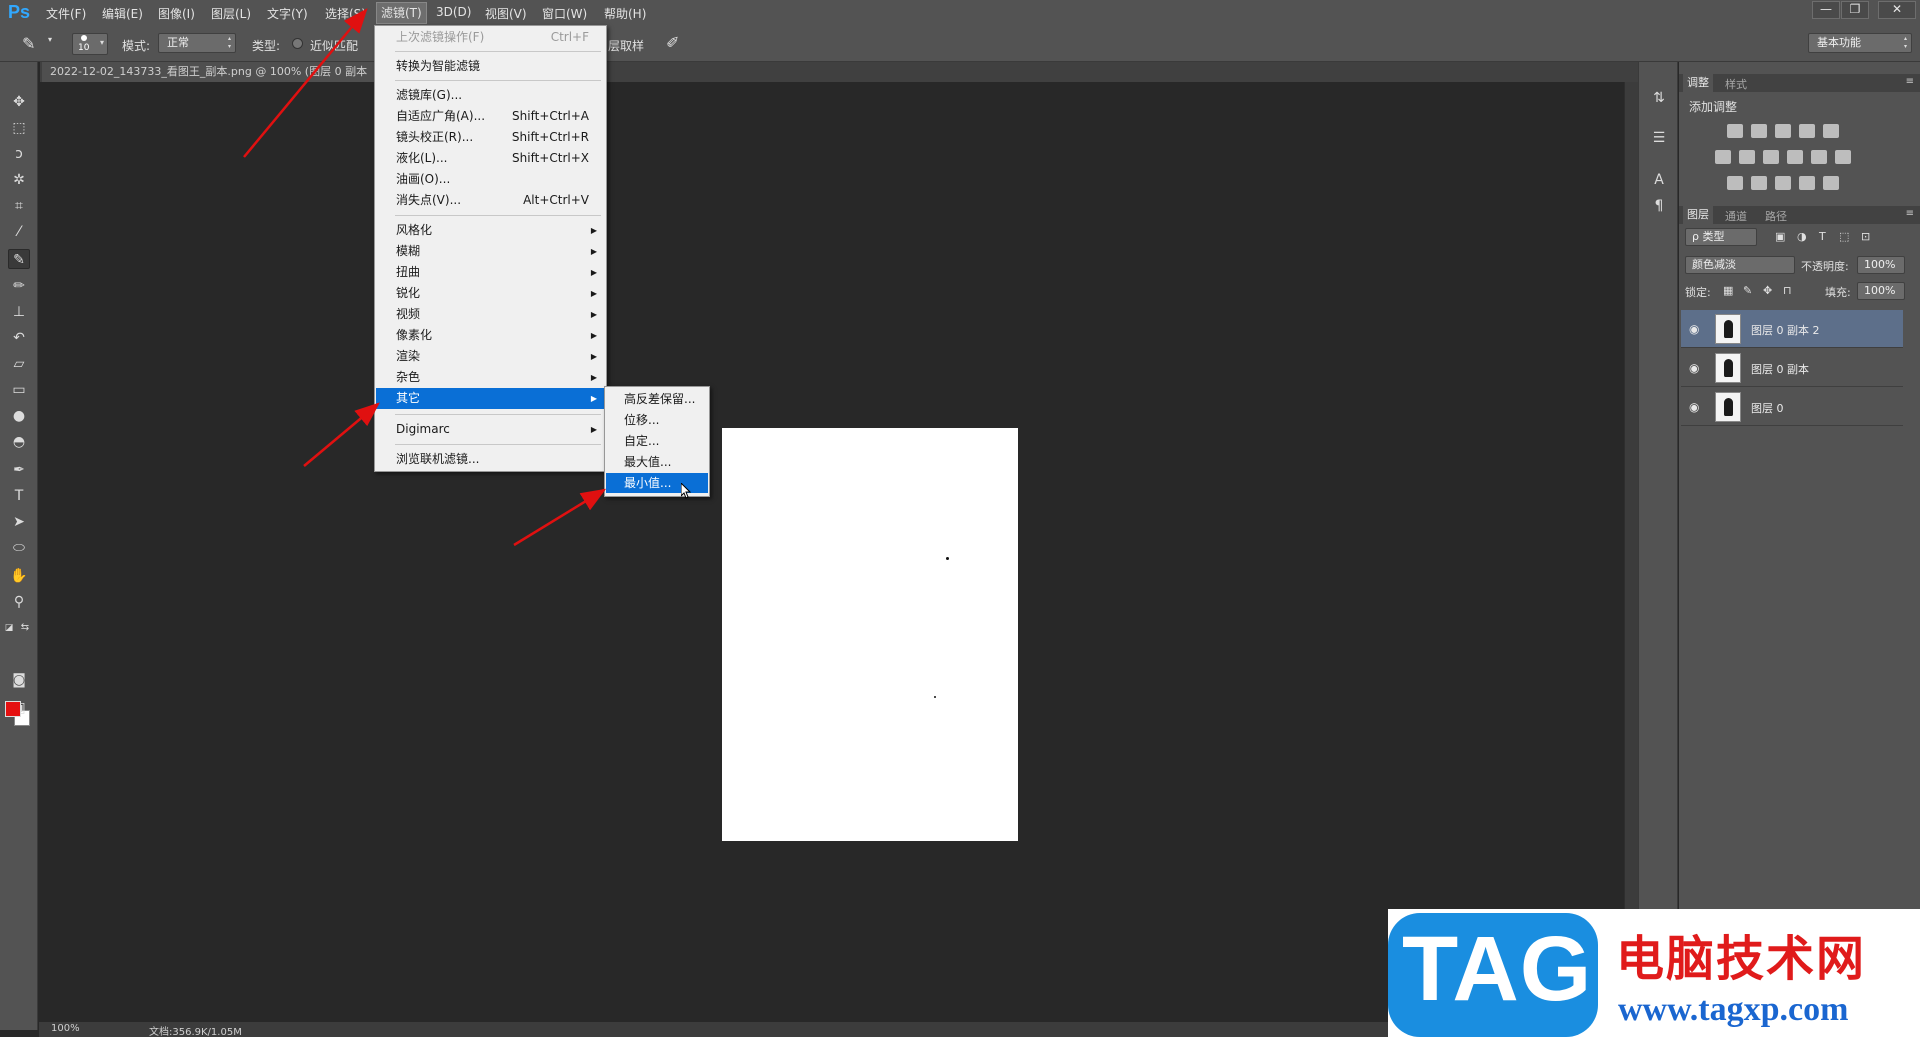  What do you see at coordinates (401, 13) in the screenshot?
I see `menu-filter: 滤镜(T)` at bounding box center [401, 13].